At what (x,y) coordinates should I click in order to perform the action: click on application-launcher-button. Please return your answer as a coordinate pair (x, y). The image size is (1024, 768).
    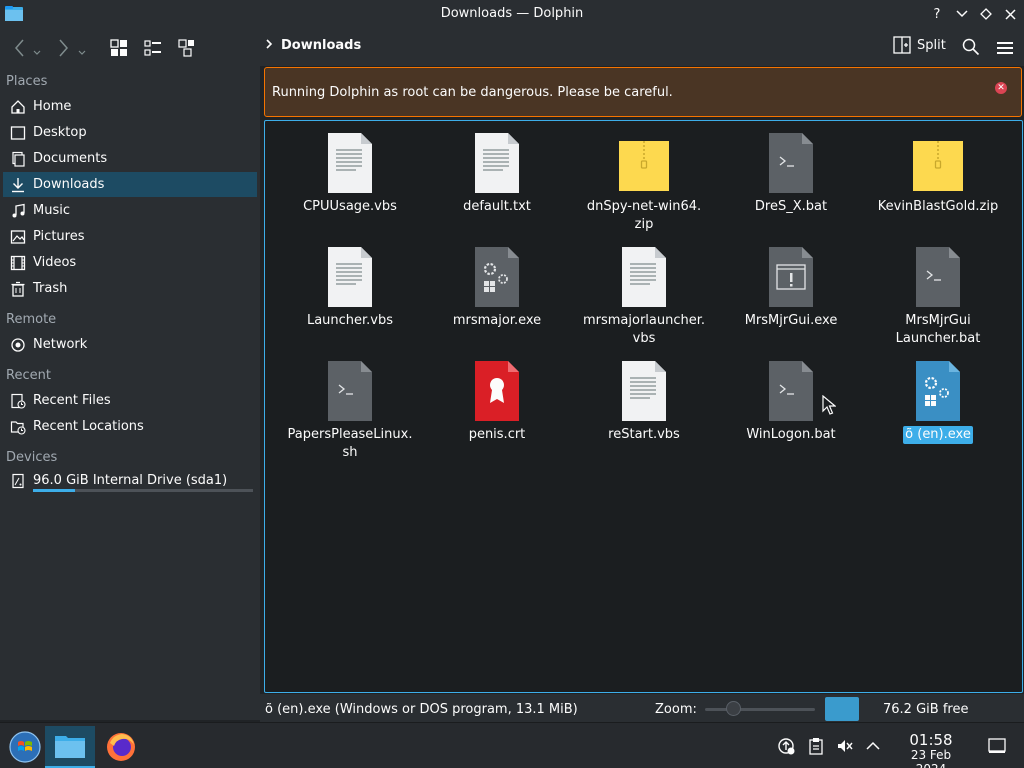
    Looking at the image, I should click on (25, 747).